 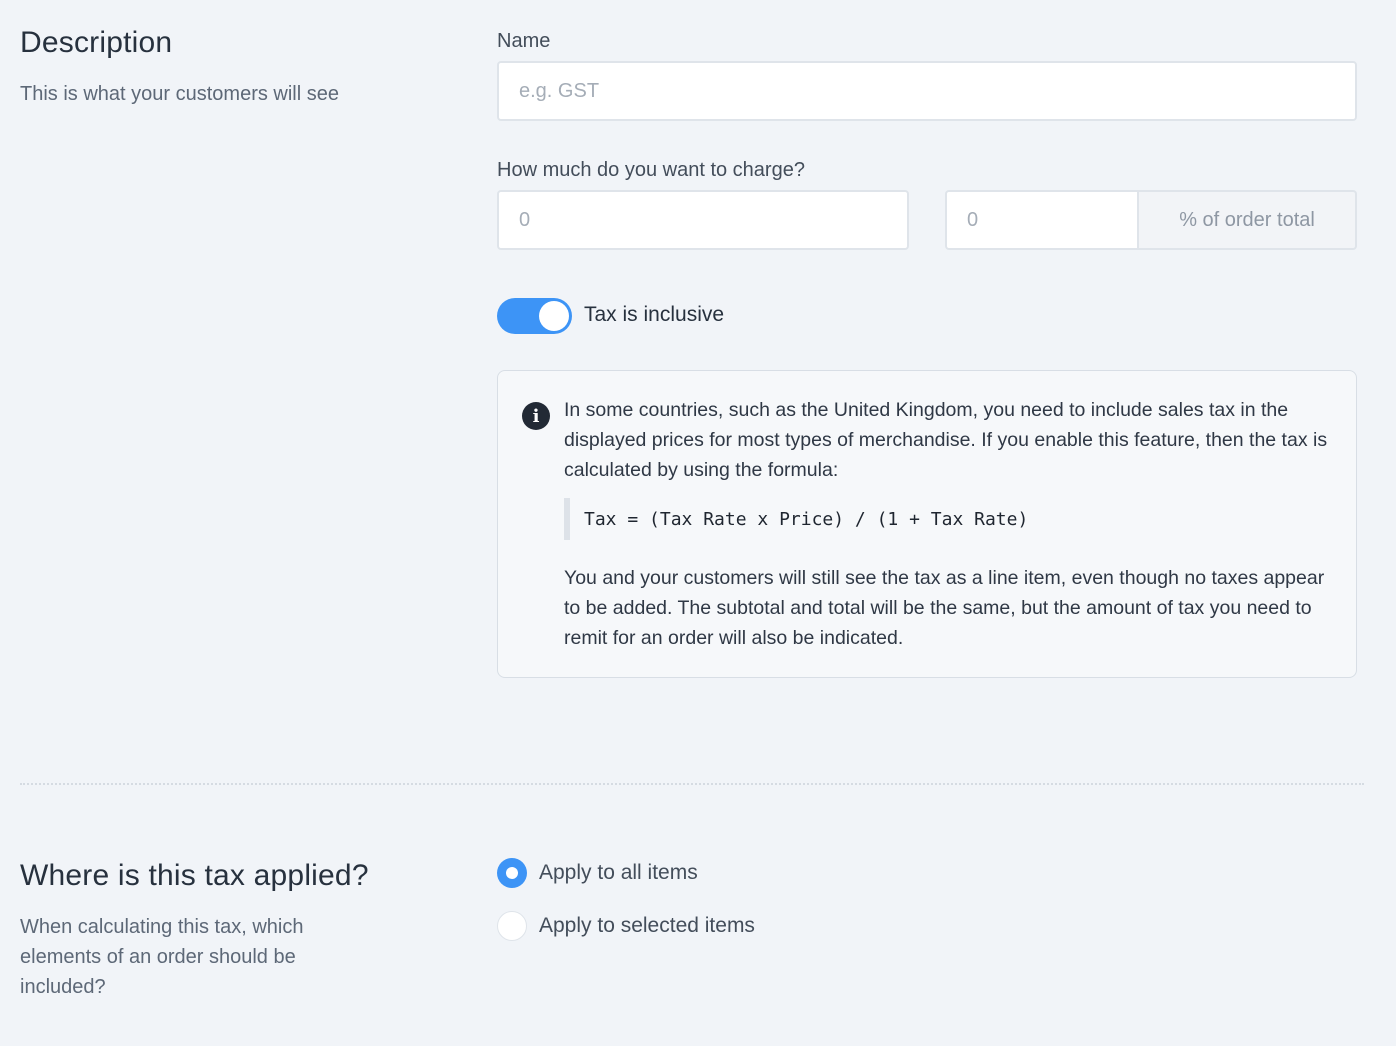 What do you see at coordinates (692, 784) in the screenshot?
I see `section-divider` at bounding box center [692, 784].